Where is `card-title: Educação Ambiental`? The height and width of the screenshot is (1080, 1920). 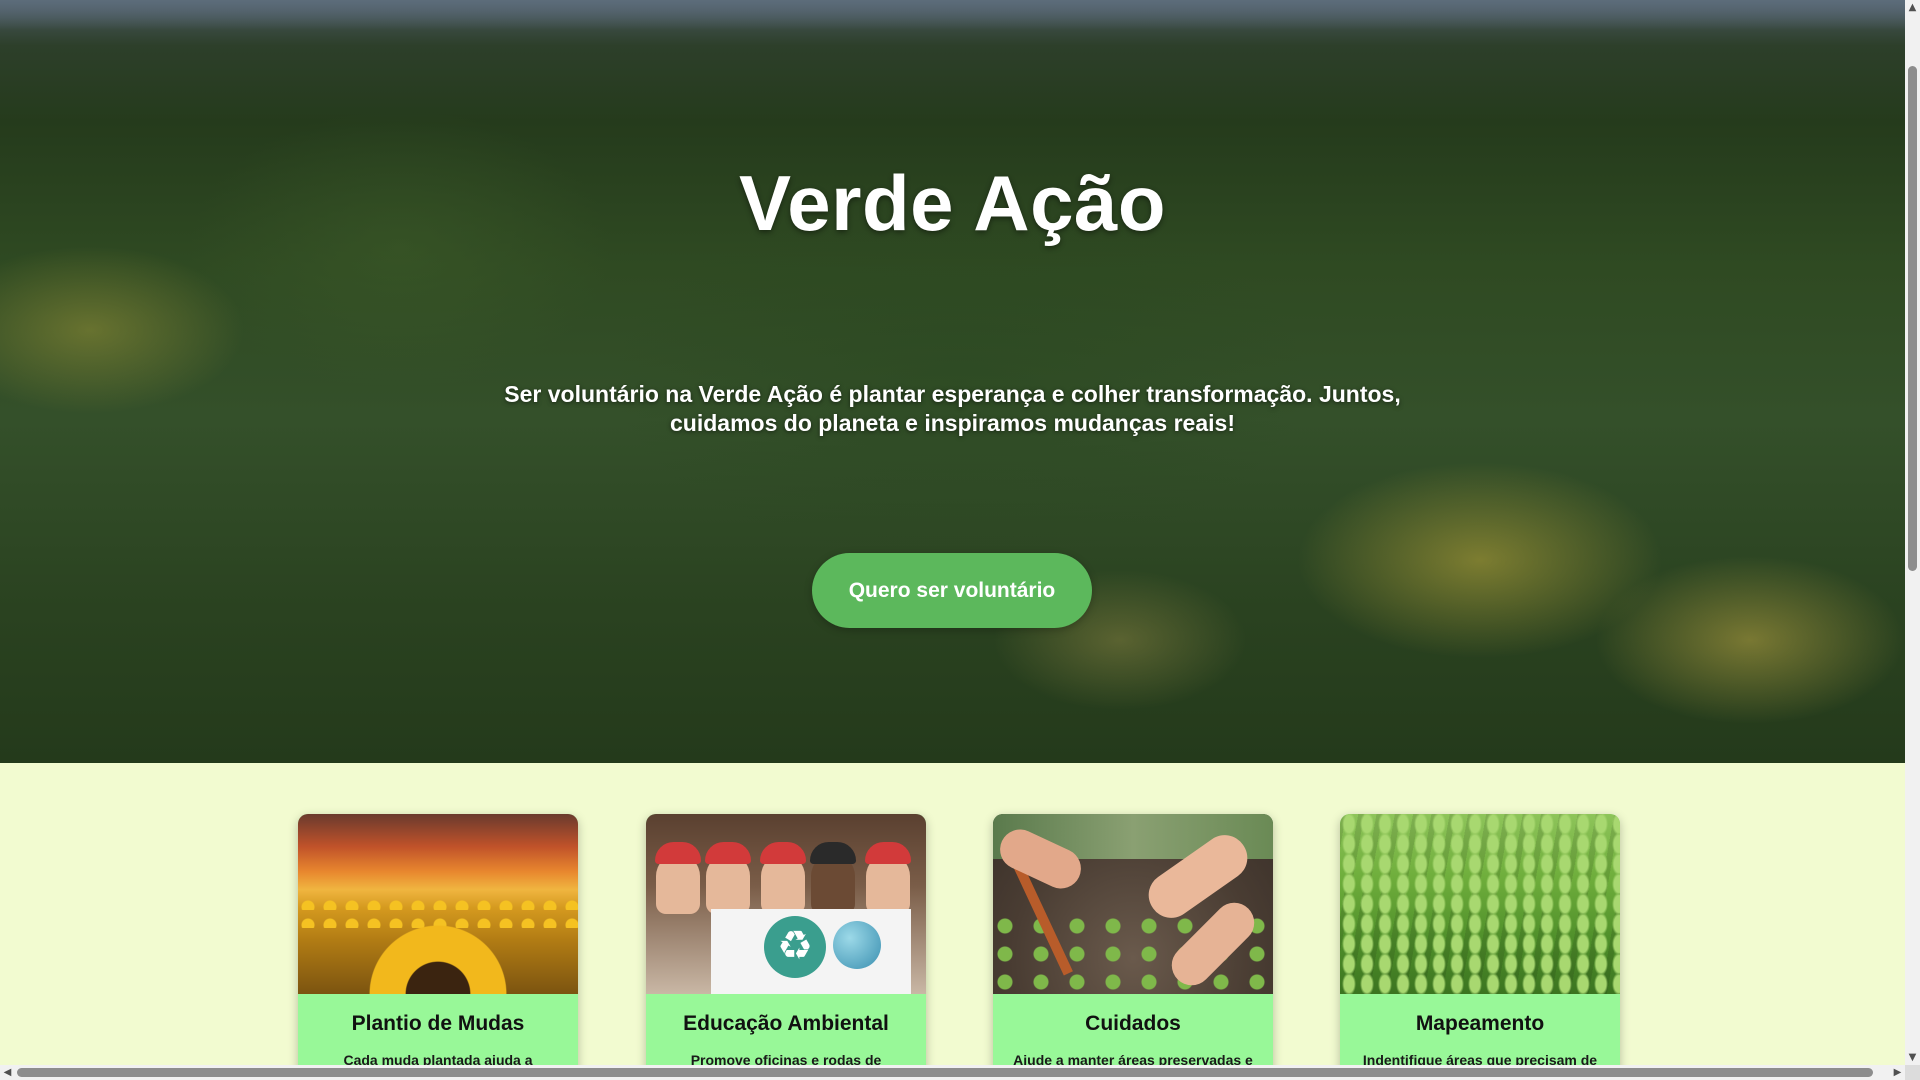
card-title: Educação Ambiental is located at coordinates (786, 1023).